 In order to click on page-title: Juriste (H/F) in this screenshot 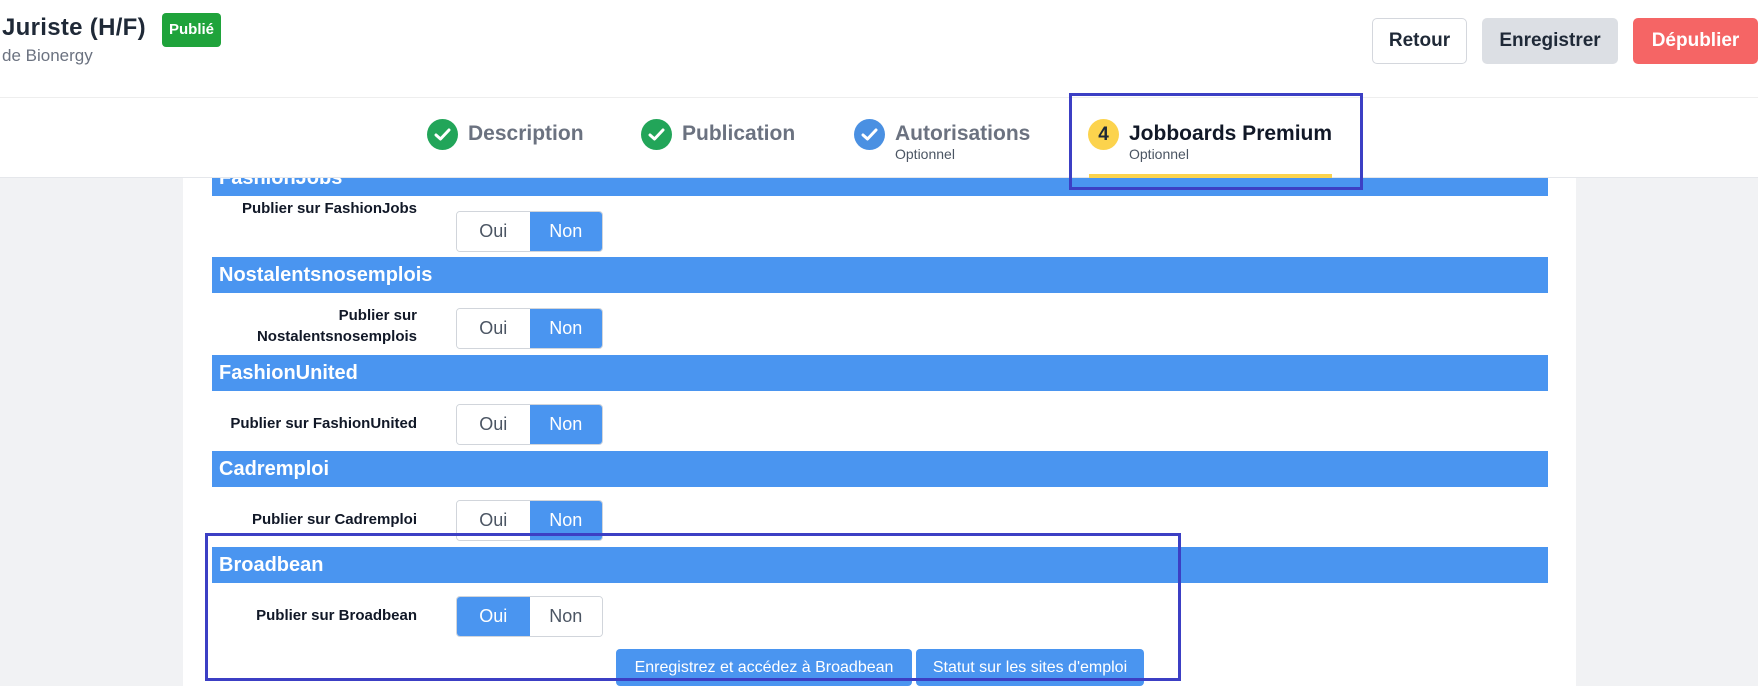, I will do `click(74, 27)`.